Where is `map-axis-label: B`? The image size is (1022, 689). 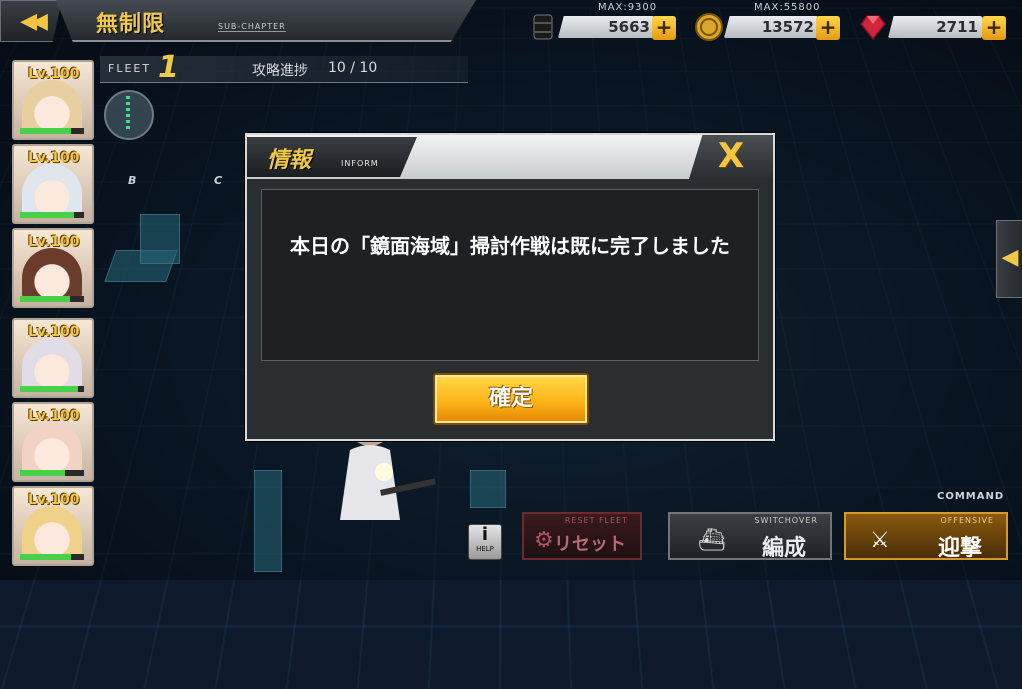
map-axis-label: B is located at coordinates (132, 180).